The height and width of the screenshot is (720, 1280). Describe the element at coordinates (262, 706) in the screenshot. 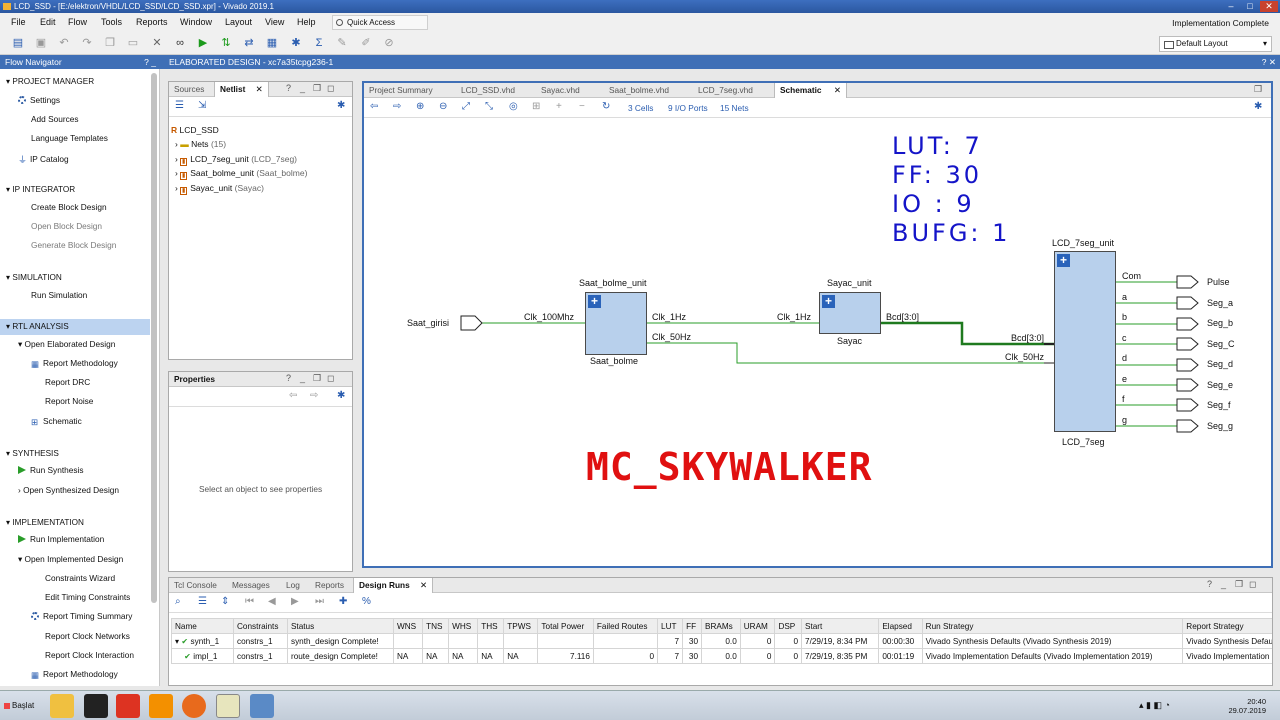

I see `calculator-icon` at that location.